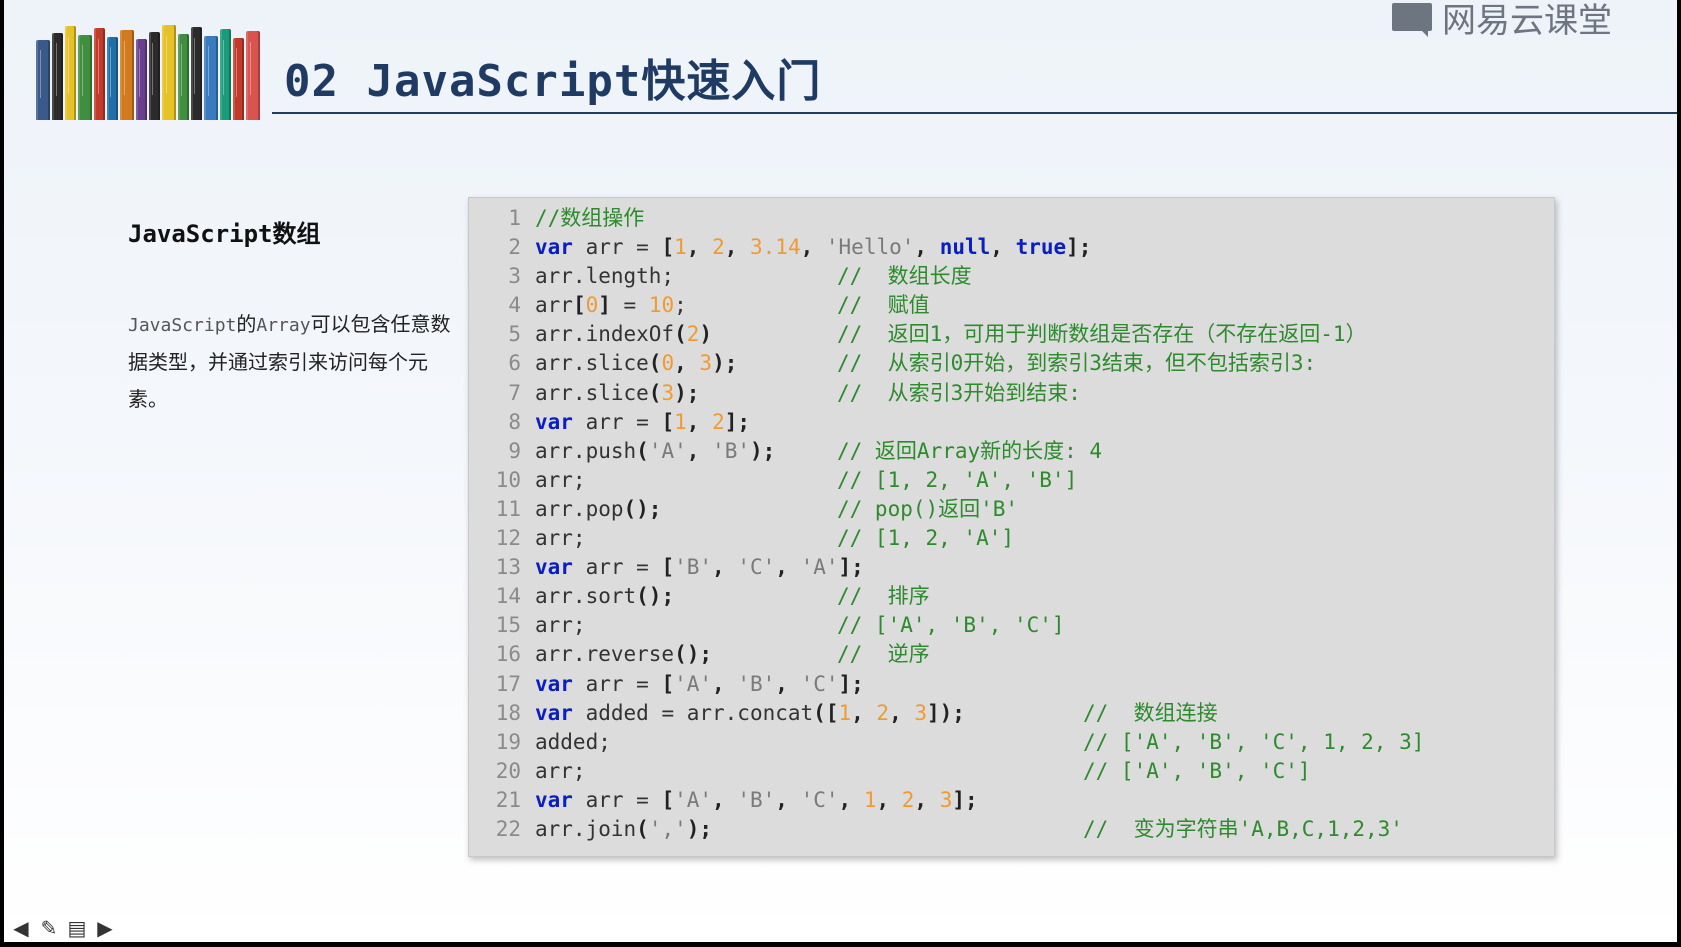 The image size is (1681, 947). I want to click on brand-text: 网易云课堂, so click(1527, 20).